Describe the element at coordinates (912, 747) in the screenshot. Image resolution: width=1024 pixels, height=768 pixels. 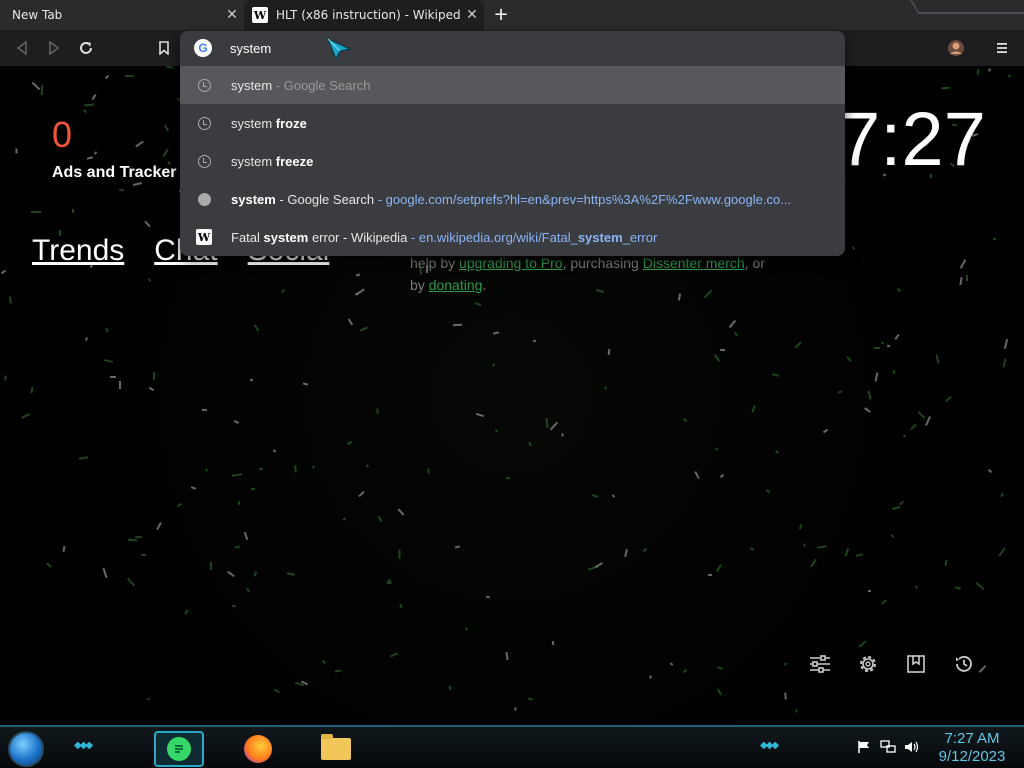
I see `volume-button` at that location.